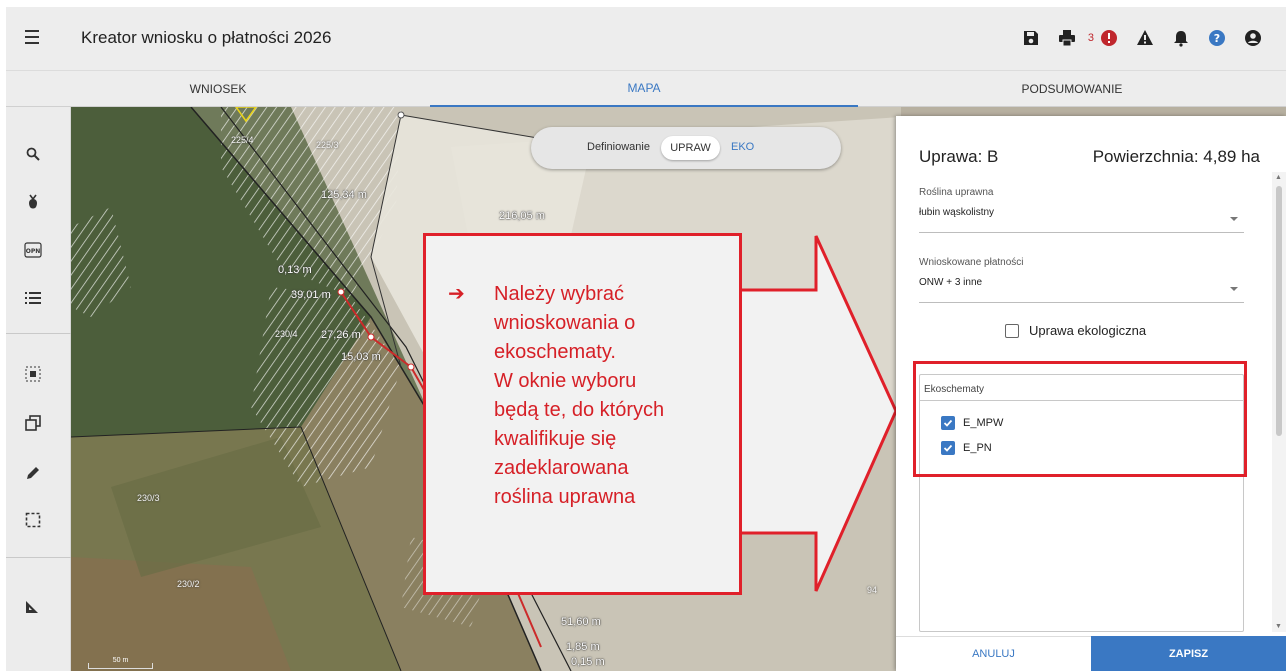 The height and width of the screenshot is (671, 1286). What do you see at coordinates (311, 295) in the screenshot?
I see `distance-label: 39,01 m` at bounding box center [311, 295].